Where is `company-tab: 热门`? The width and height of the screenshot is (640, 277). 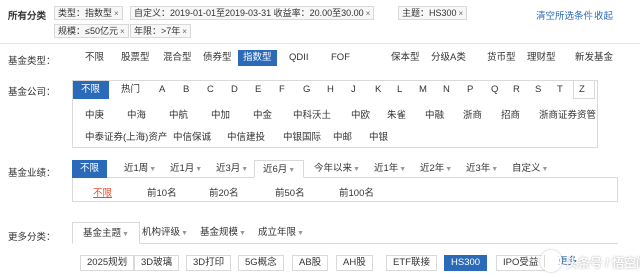
company-tab: 热门 is located at coordinates (131, 90).